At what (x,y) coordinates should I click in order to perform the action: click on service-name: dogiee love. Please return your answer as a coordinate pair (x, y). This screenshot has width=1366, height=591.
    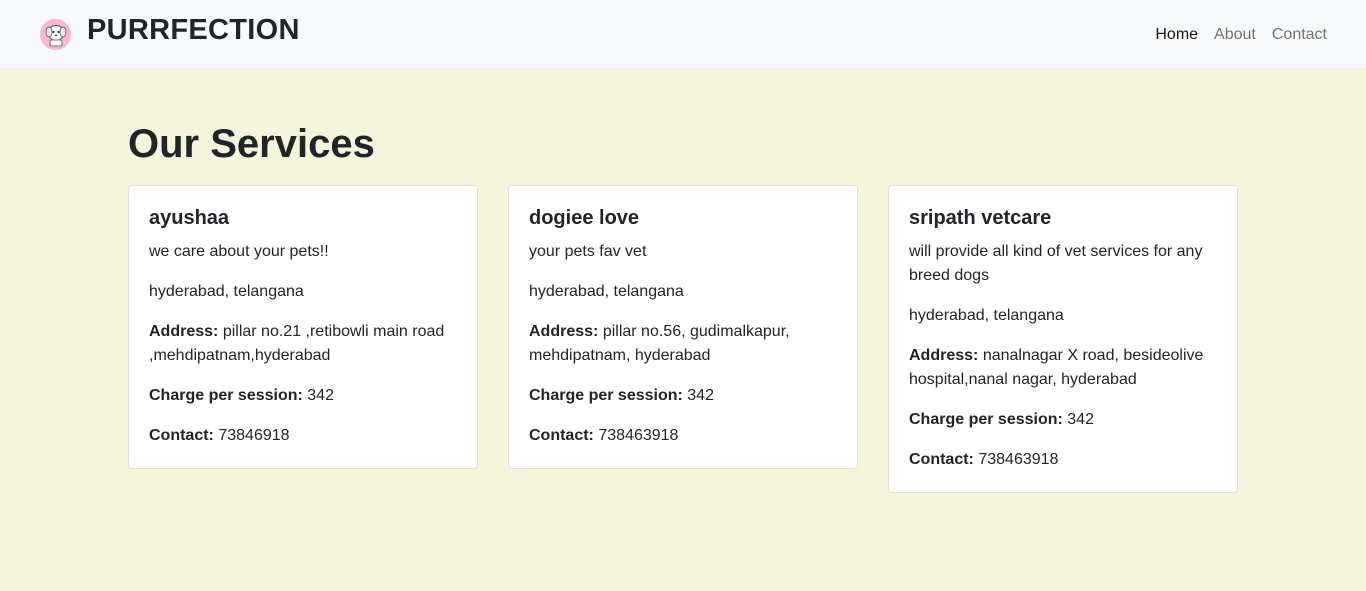
    Looking at the image, I should click on (584, 218).